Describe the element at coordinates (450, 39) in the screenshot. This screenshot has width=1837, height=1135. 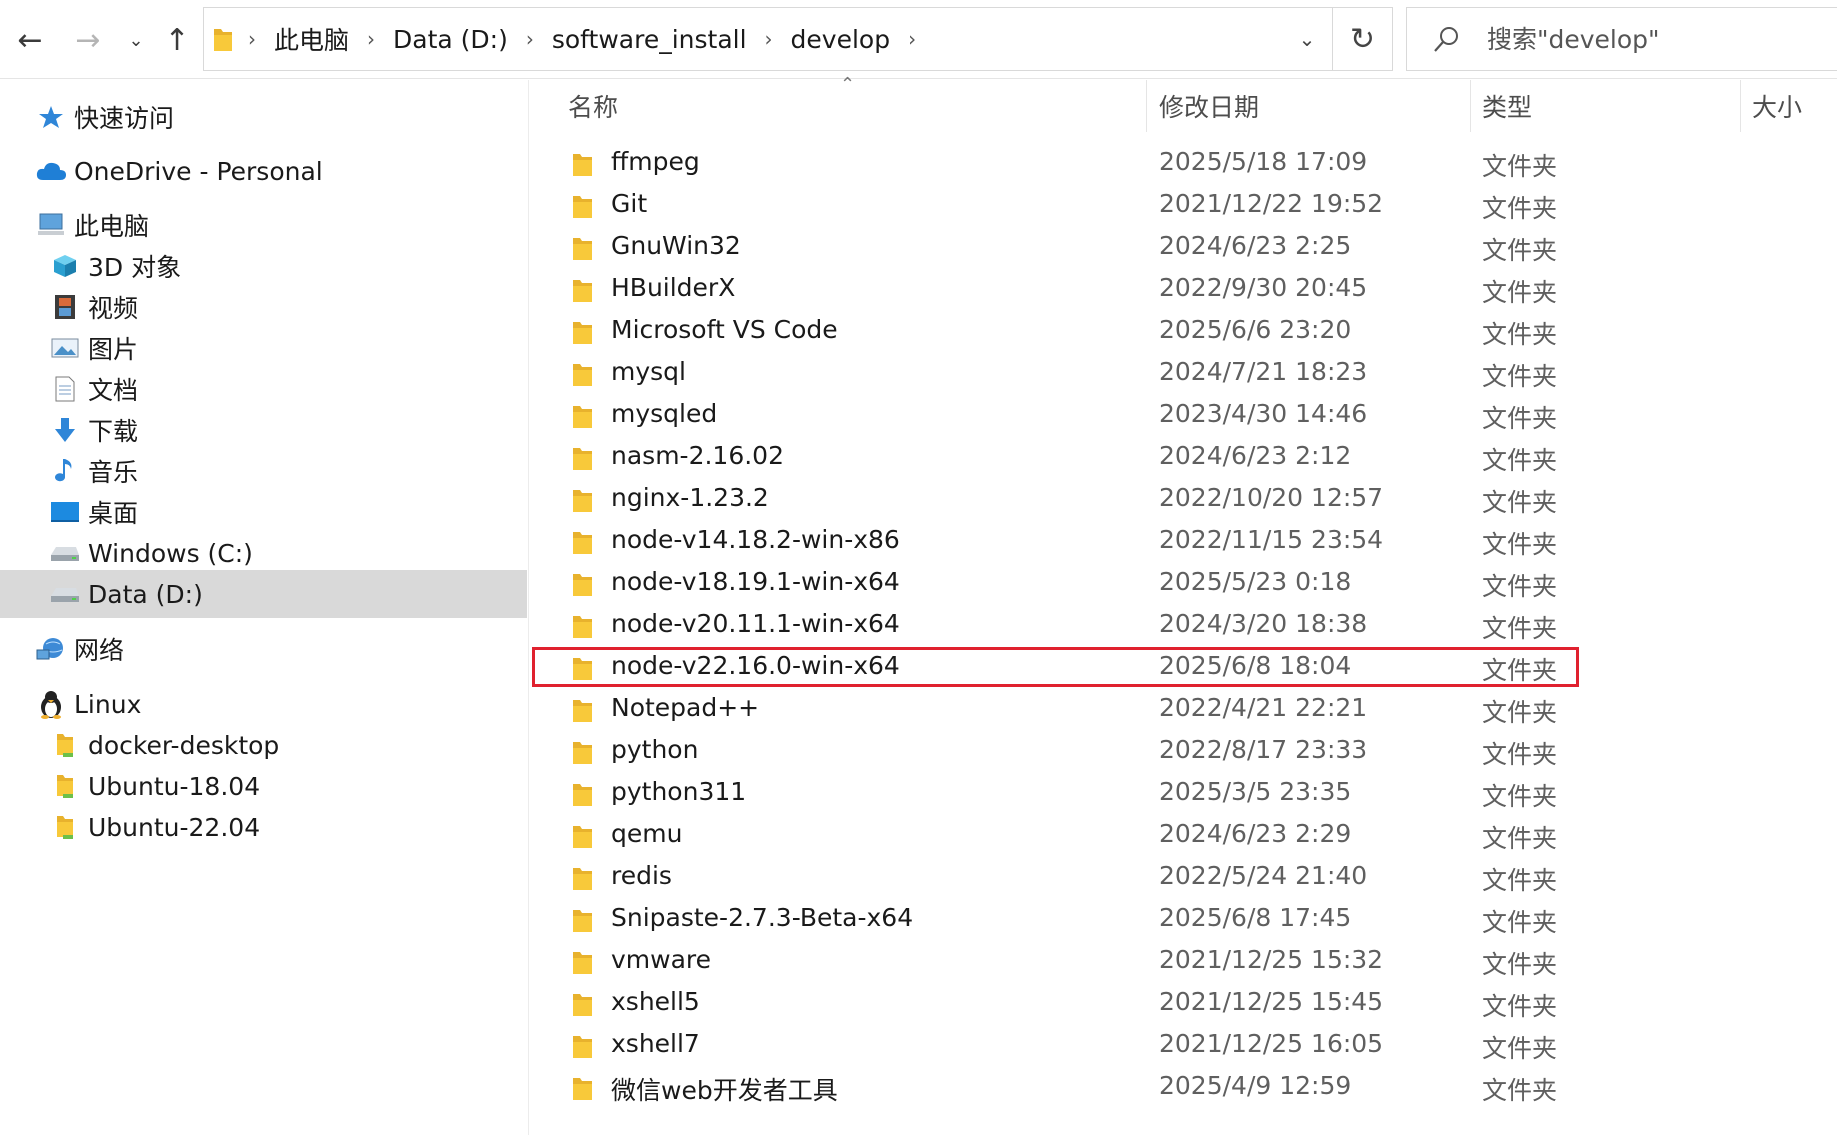
I see `breadcrumb-item: Data (D:)` at that location.